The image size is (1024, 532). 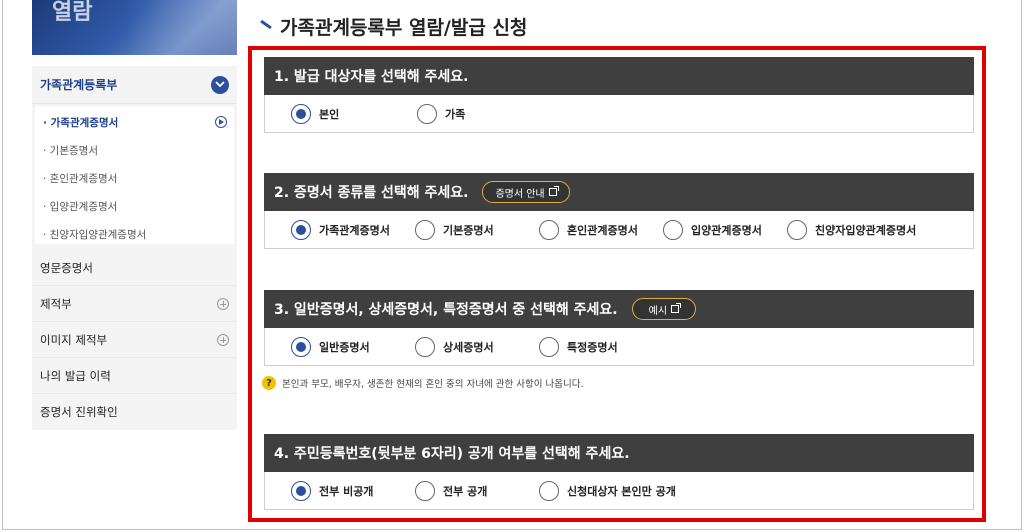 What do you see at coordinates (79, 85) in the screenshot?
I see `sidebar-header-label: 가족관계등록부` at bounding box center [79, 85].